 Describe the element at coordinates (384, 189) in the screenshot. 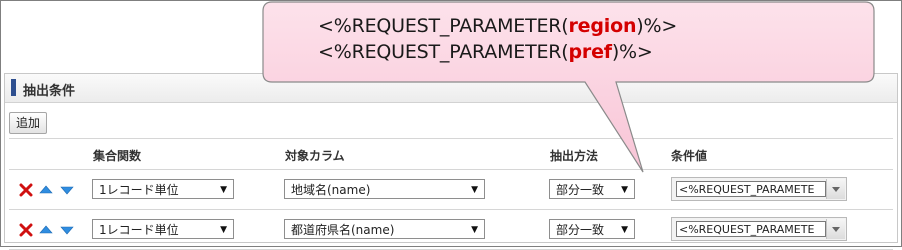

I see `column-select: 地域名(name) ▼` at that location.